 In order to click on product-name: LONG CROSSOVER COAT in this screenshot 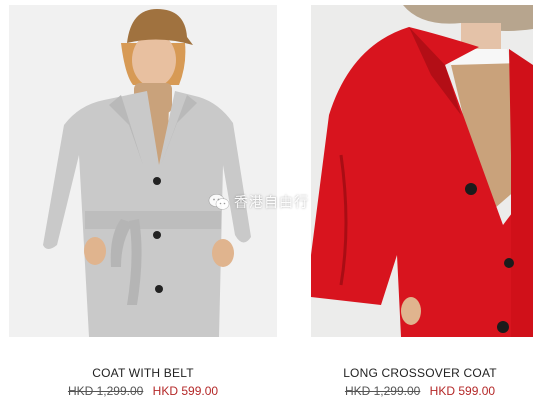, I will do `click(420, 373)`.